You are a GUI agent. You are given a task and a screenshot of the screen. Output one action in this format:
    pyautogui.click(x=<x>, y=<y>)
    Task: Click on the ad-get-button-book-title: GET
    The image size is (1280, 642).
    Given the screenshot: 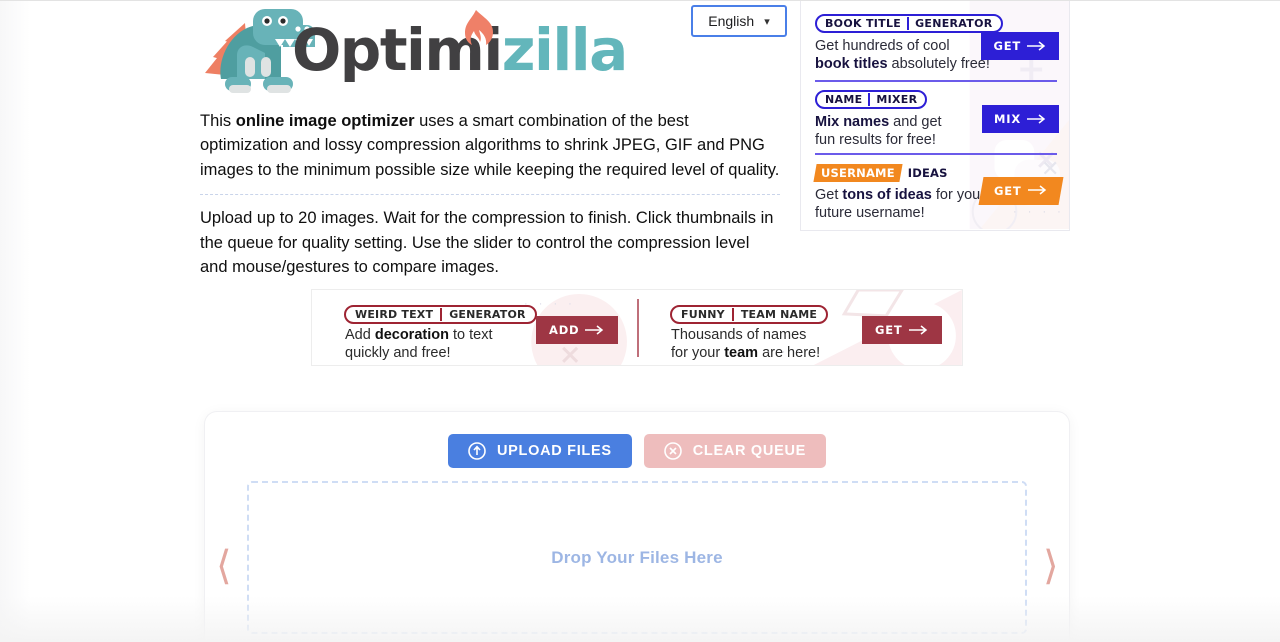 What is the action you would take?
    pyautogui.click(x=1020, y=46)
    